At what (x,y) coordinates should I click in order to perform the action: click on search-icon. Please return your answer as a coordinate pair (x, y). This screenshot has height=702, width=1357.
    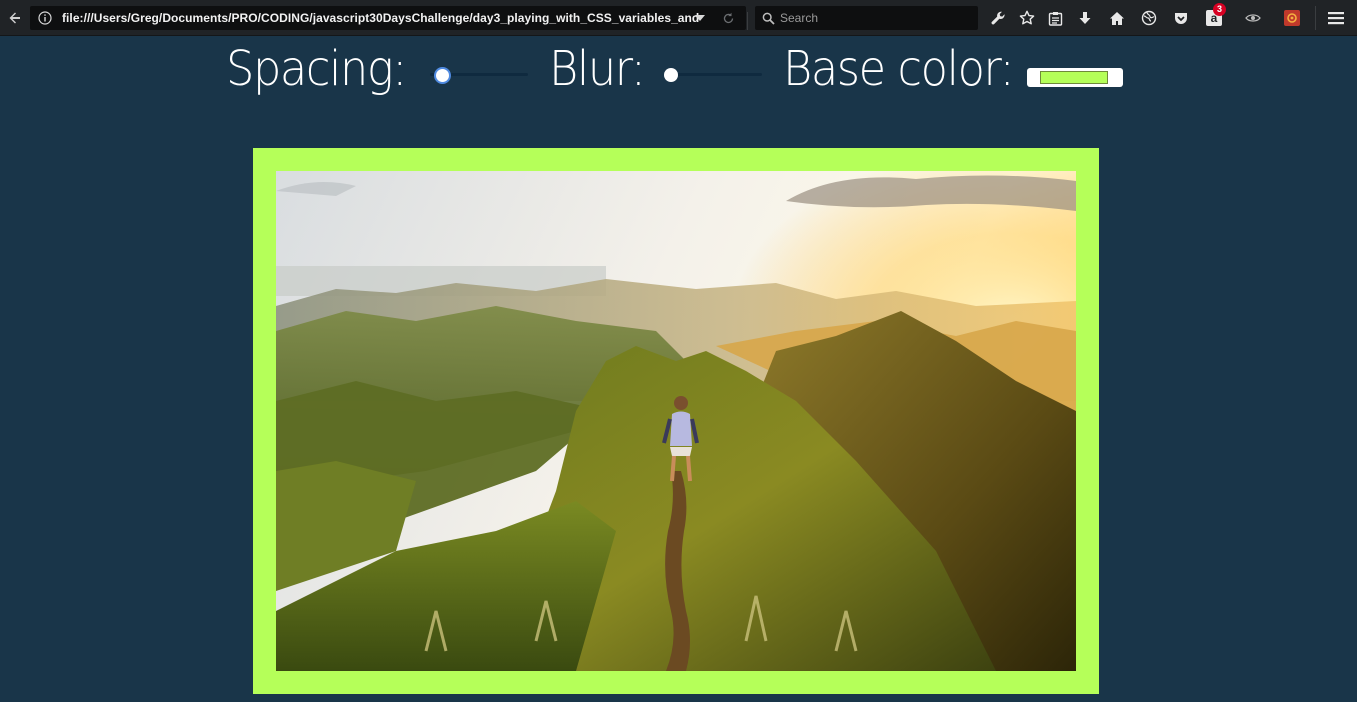
    Looking at the image, I should click on (768, 18).